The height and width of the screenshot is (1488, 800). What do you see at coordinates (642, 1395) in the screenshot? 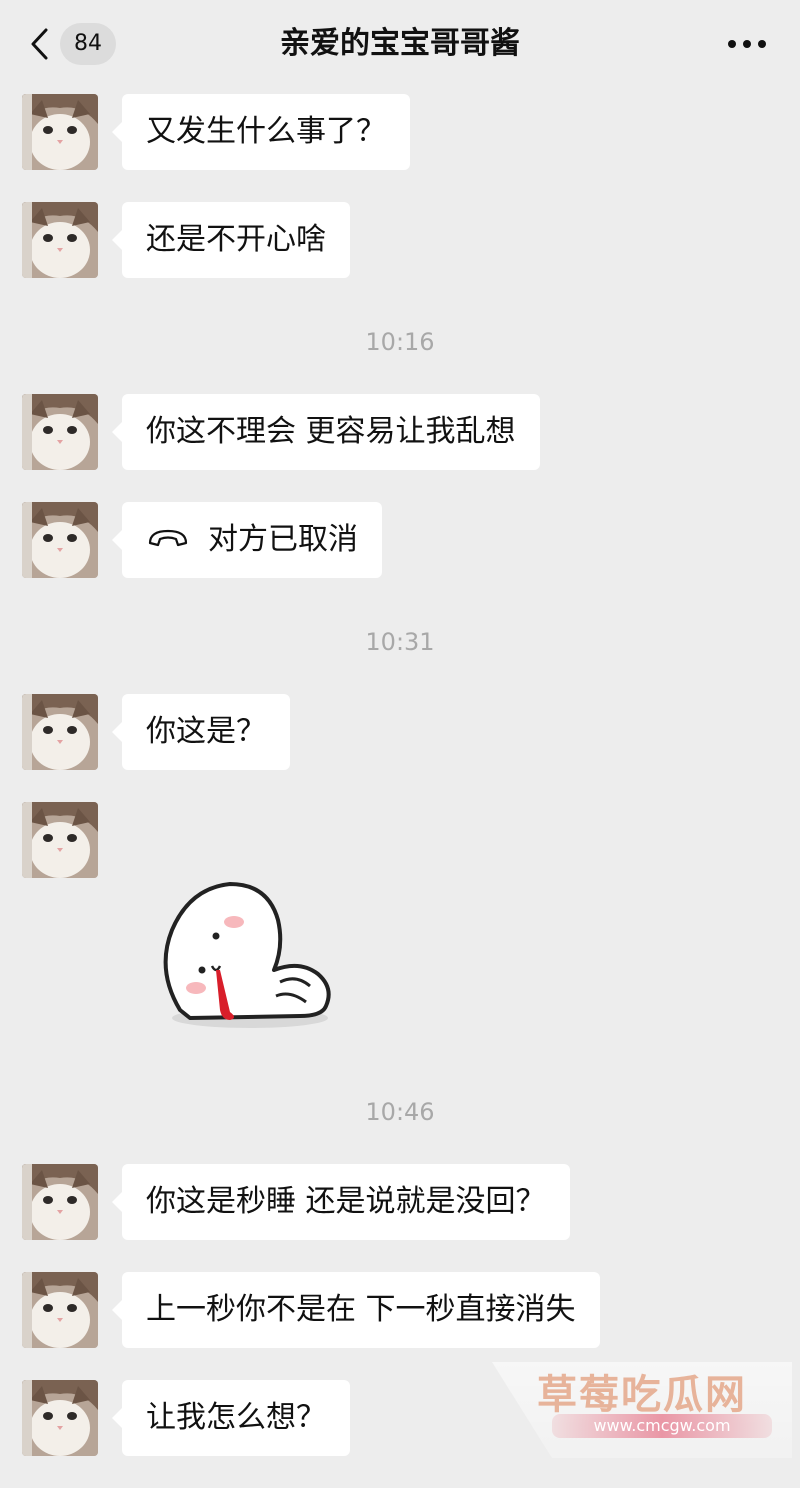
I see `watermark-title: 草莓吃瓜网` at bounding box center [642, 1395].